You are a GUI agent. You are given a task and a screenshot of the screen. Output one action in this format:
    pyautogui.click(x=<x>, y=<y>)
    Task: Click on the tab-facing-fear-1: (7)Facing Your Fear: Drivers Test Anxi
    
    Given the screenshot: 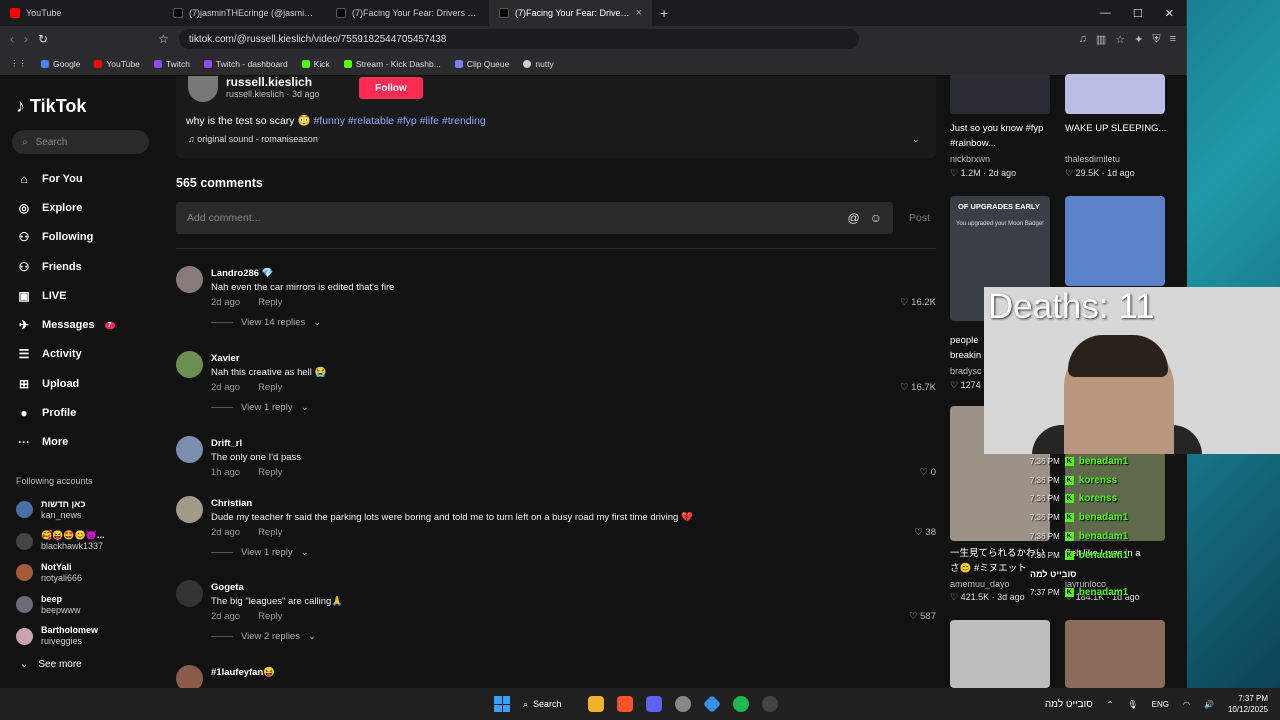 What is the action you would take?
    pyautogui.click(x=407, y=13)
    